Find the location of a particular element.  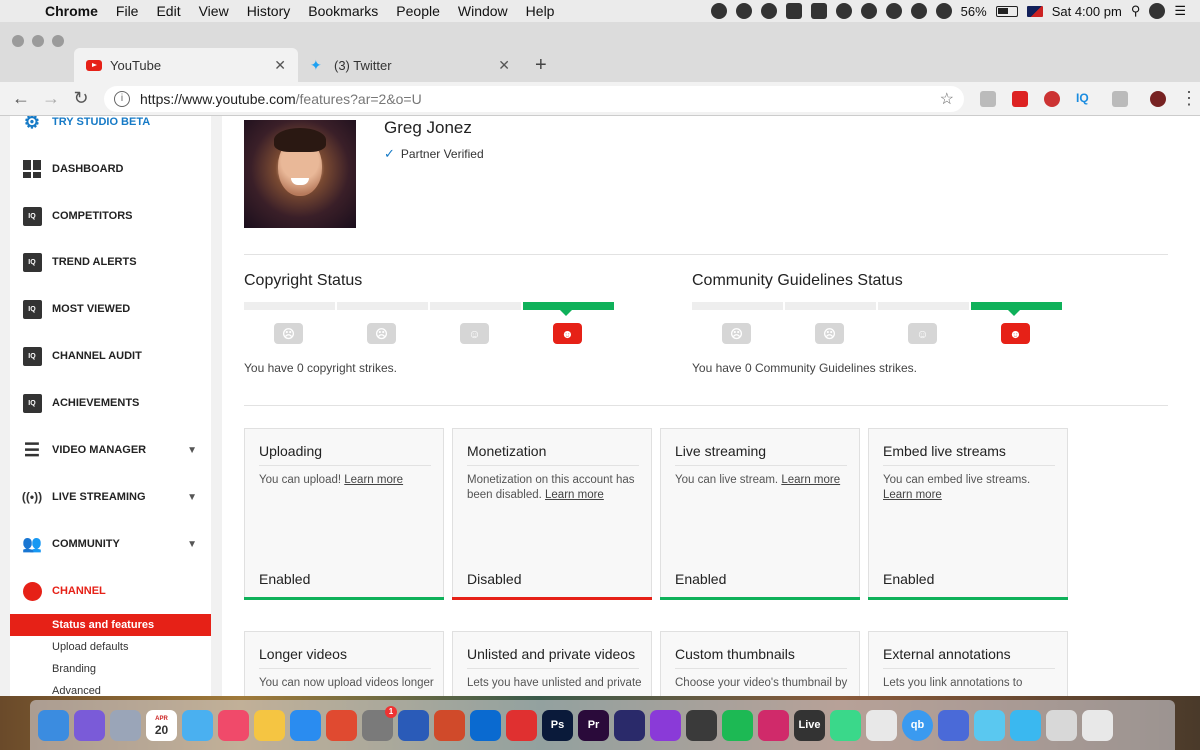

subnav-status-and-features: Status and features is located at coordinates (110, 625).